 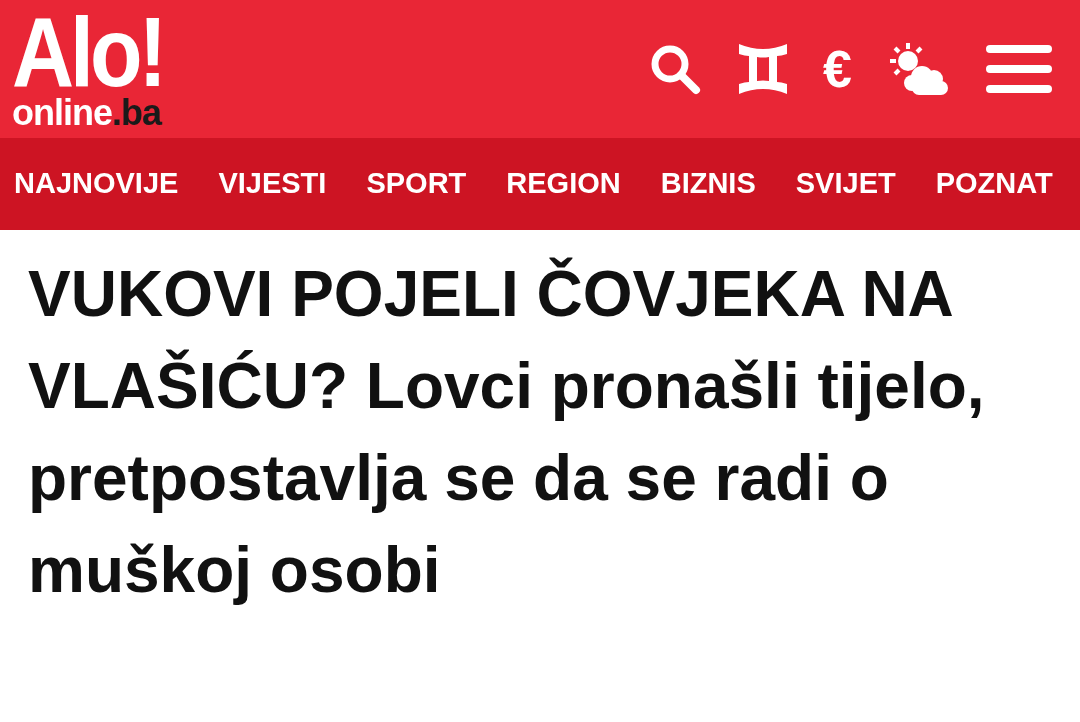 What do you see at coordinates (837, 69) in the screenshot?
I see `currency-button: €` at bounding box center [837, 69].